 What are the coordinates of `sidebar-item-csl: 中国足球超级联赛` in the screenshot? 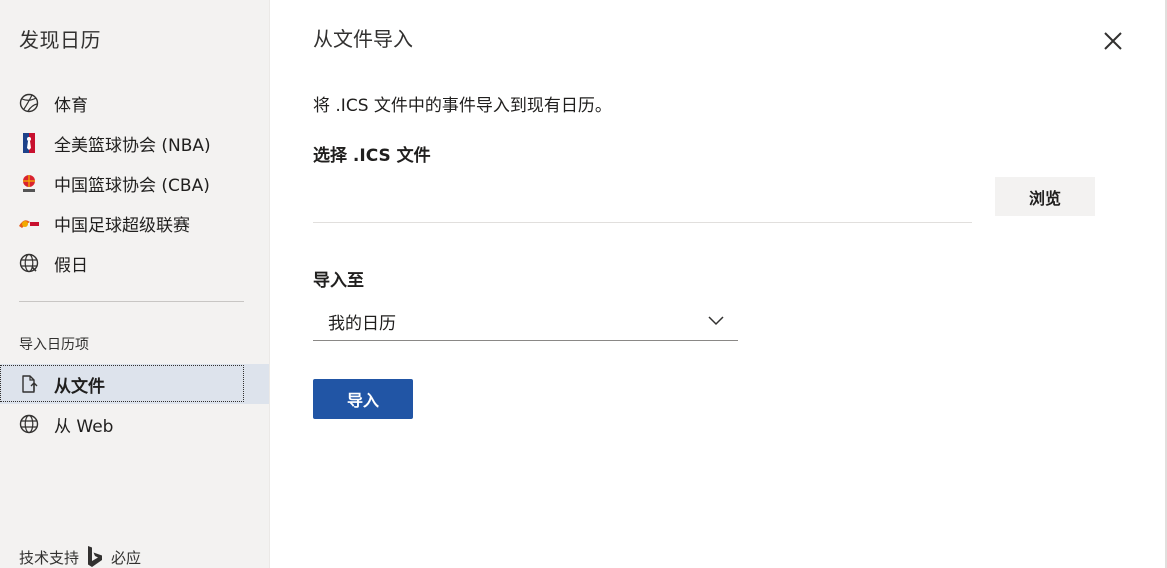 It's located at (134, 223).